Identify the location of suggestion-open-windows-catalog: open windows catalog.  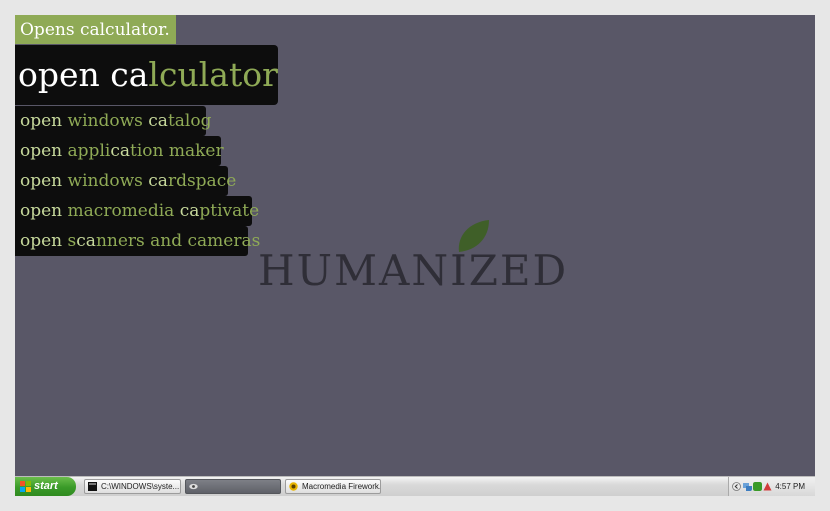
(113, 121).